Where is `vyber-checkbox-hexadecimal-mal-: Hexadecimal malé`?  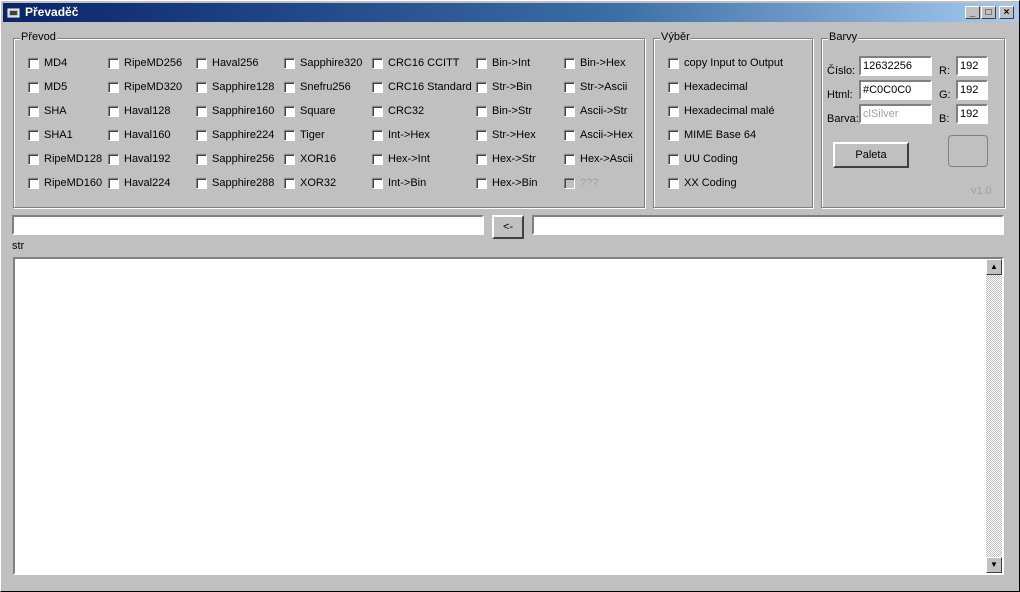 vyber-checkbox-hexadecimal-mal-: Hexadecimal malé is located at coordinates (721, 111).